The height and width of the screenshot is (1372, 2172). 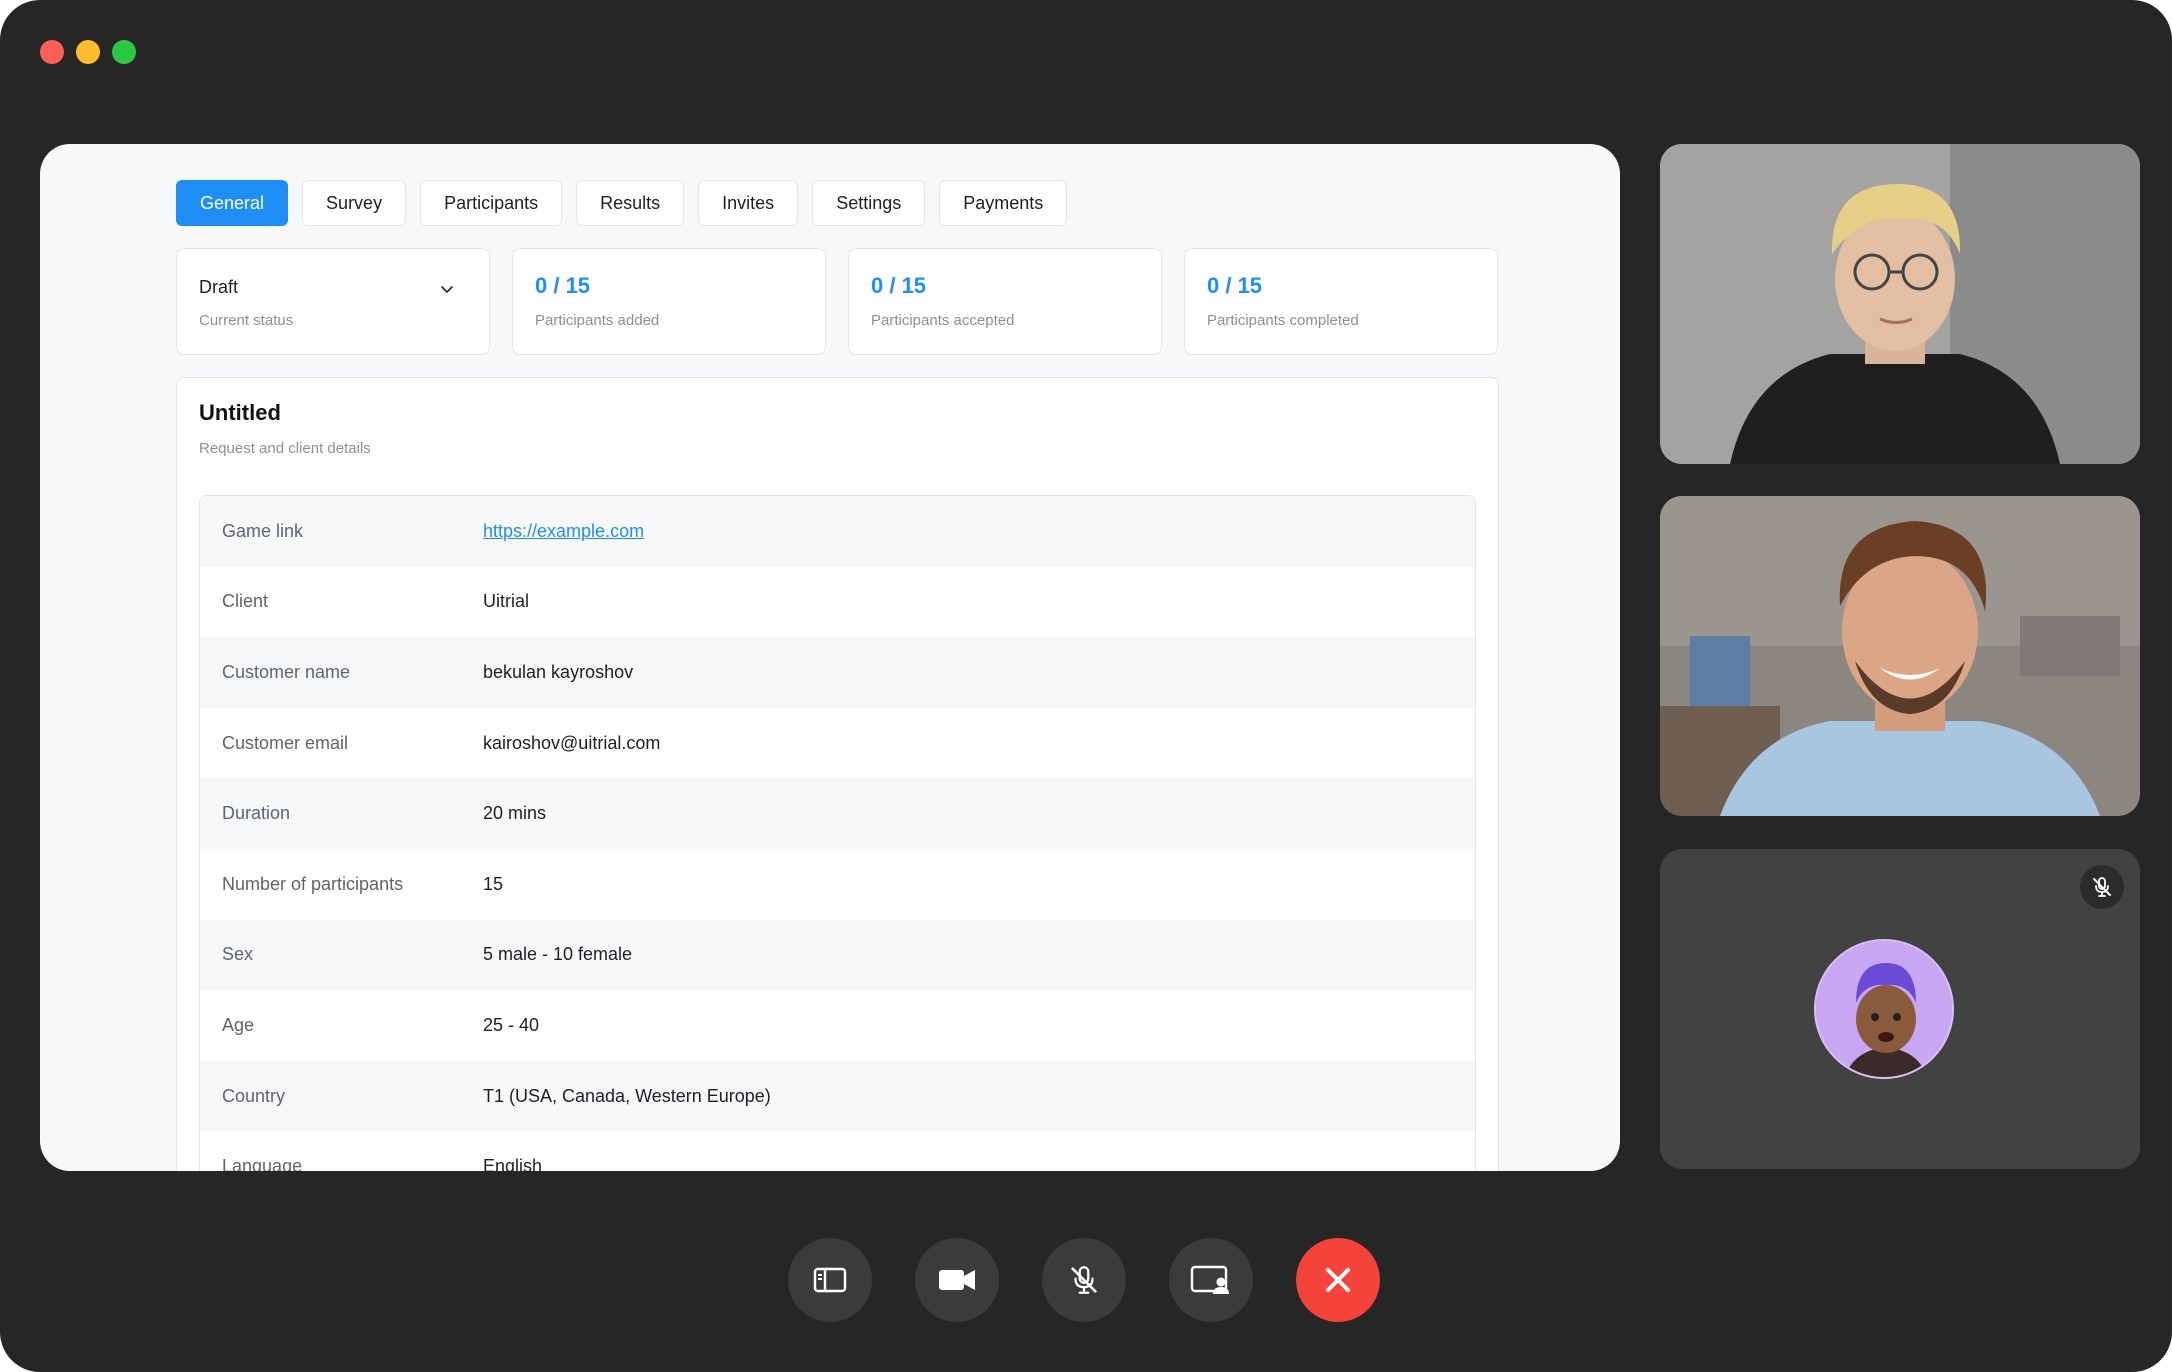 What do you see at coordinates (1005, 301) in the screenshot?
I see `stat-card-accepted: 0 / 15 Participants accepted` at bounding box center [1005, 301].